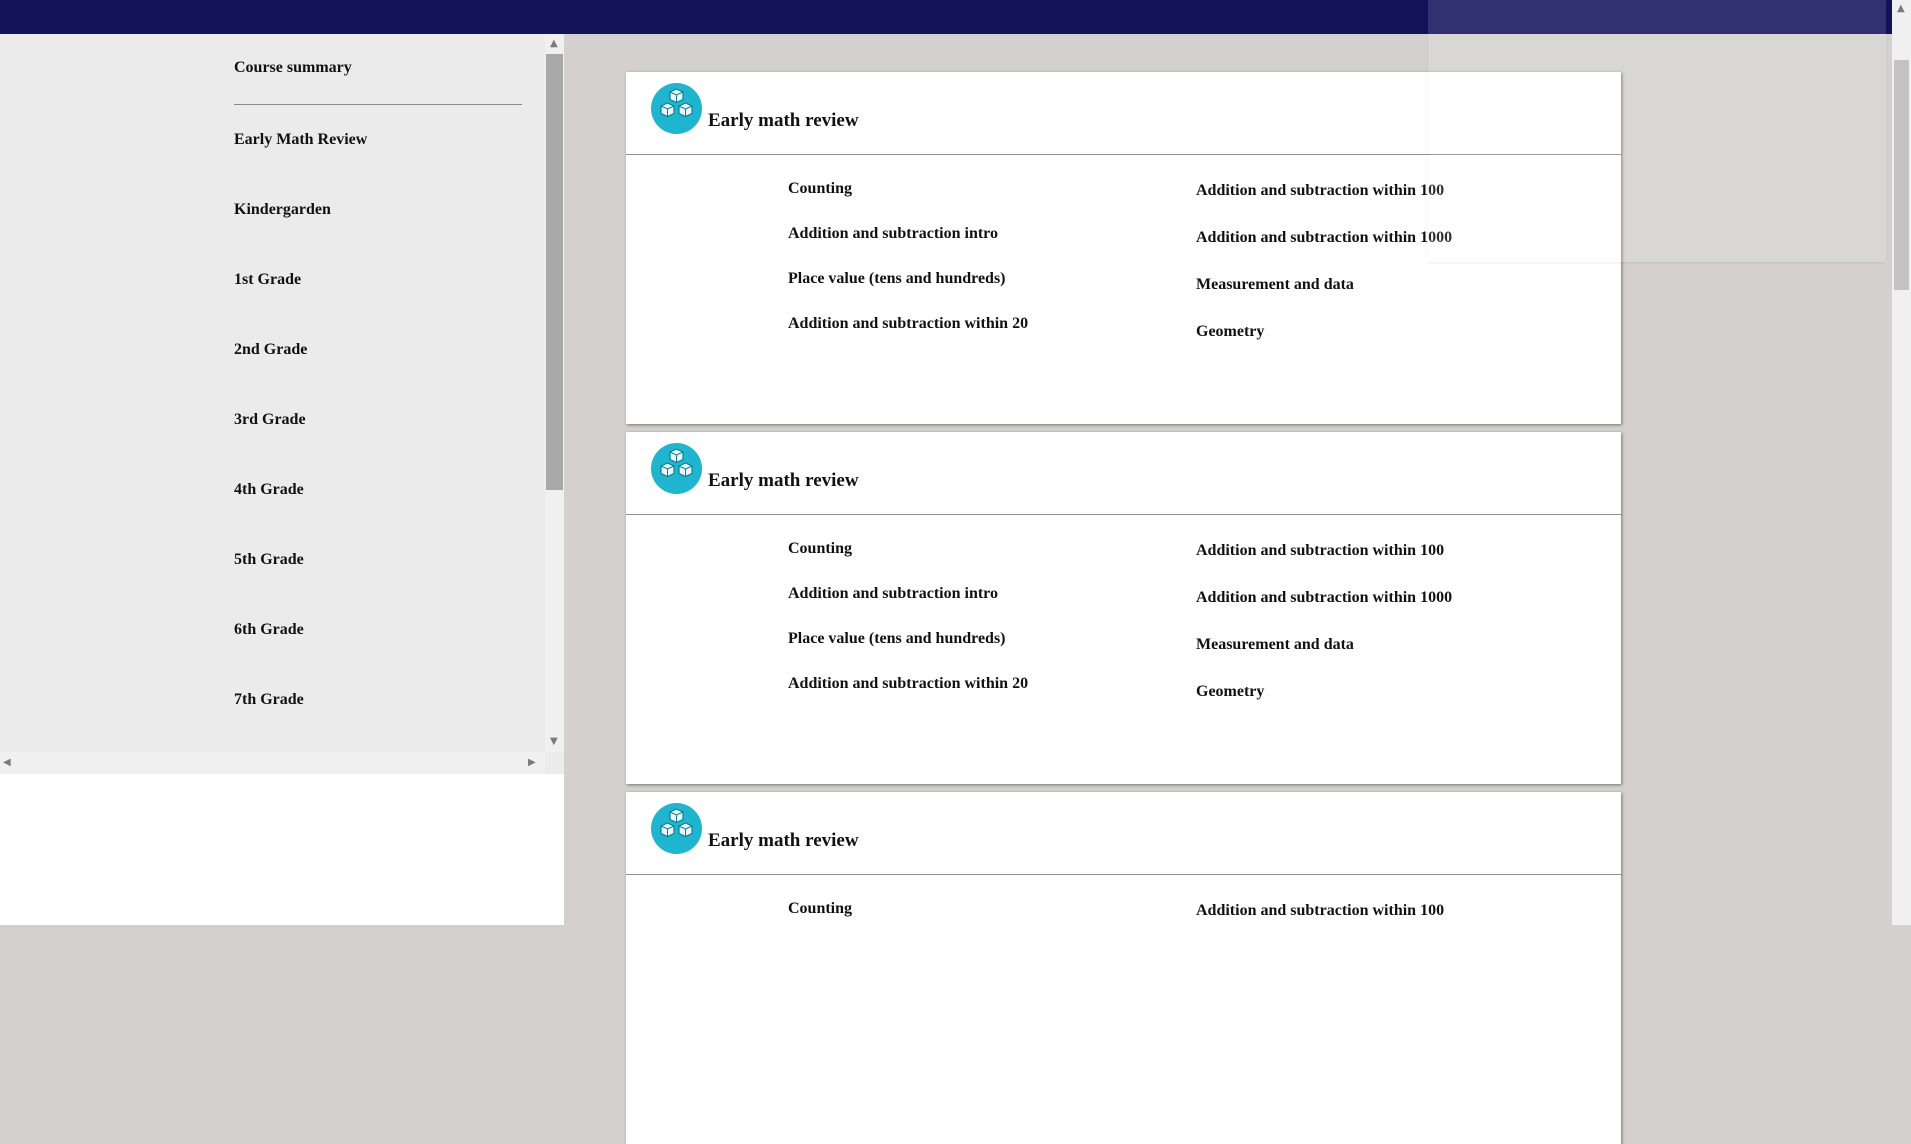  Describe the element at coordinates (1901, 462) in the screenshot. I see `page-vertical-scrollbar: ▲` at that location.